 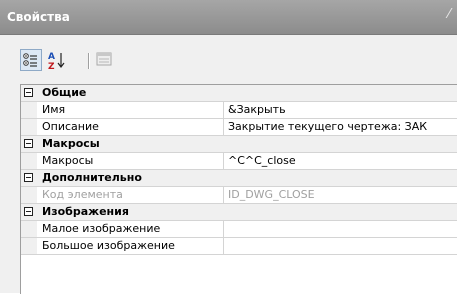 What do you see at coordinates (85, 211) in the screenshot?
I see `category-label: Изображения` at bounding box center [85, 211].